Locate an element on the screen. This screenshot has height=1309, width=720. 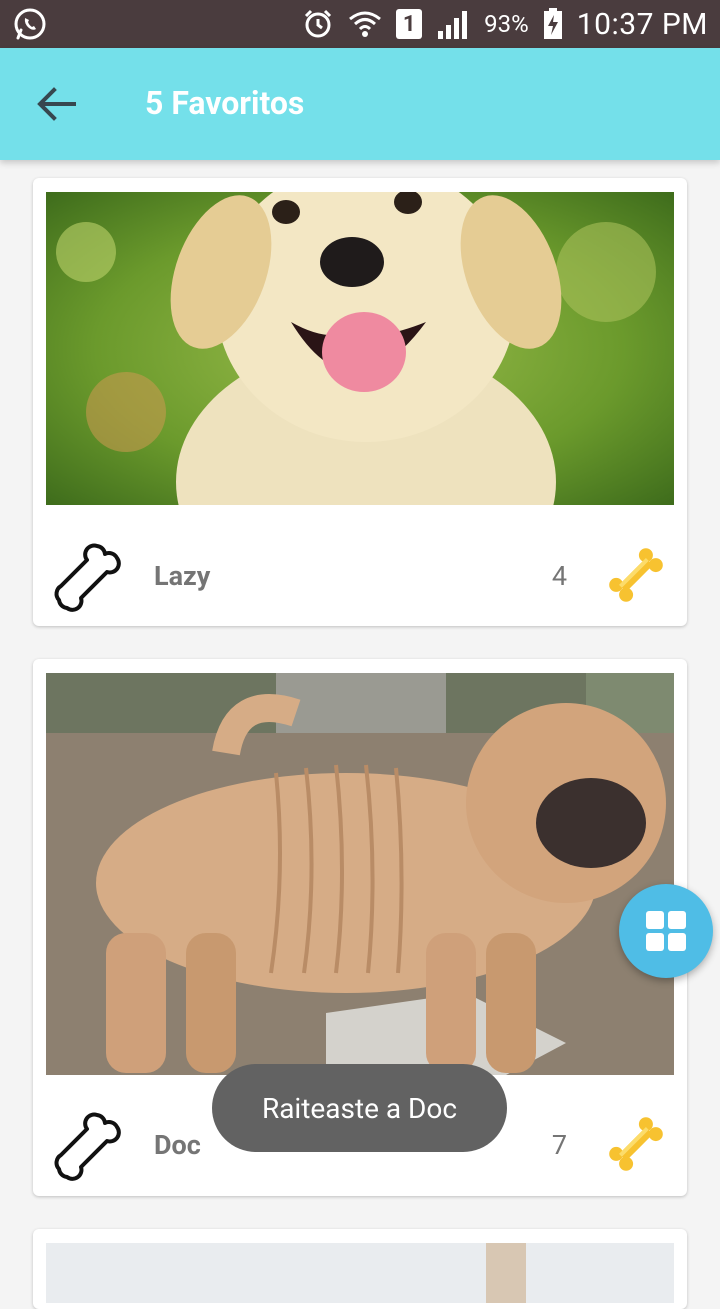
grid-icon is located at coordinates (666, 931).